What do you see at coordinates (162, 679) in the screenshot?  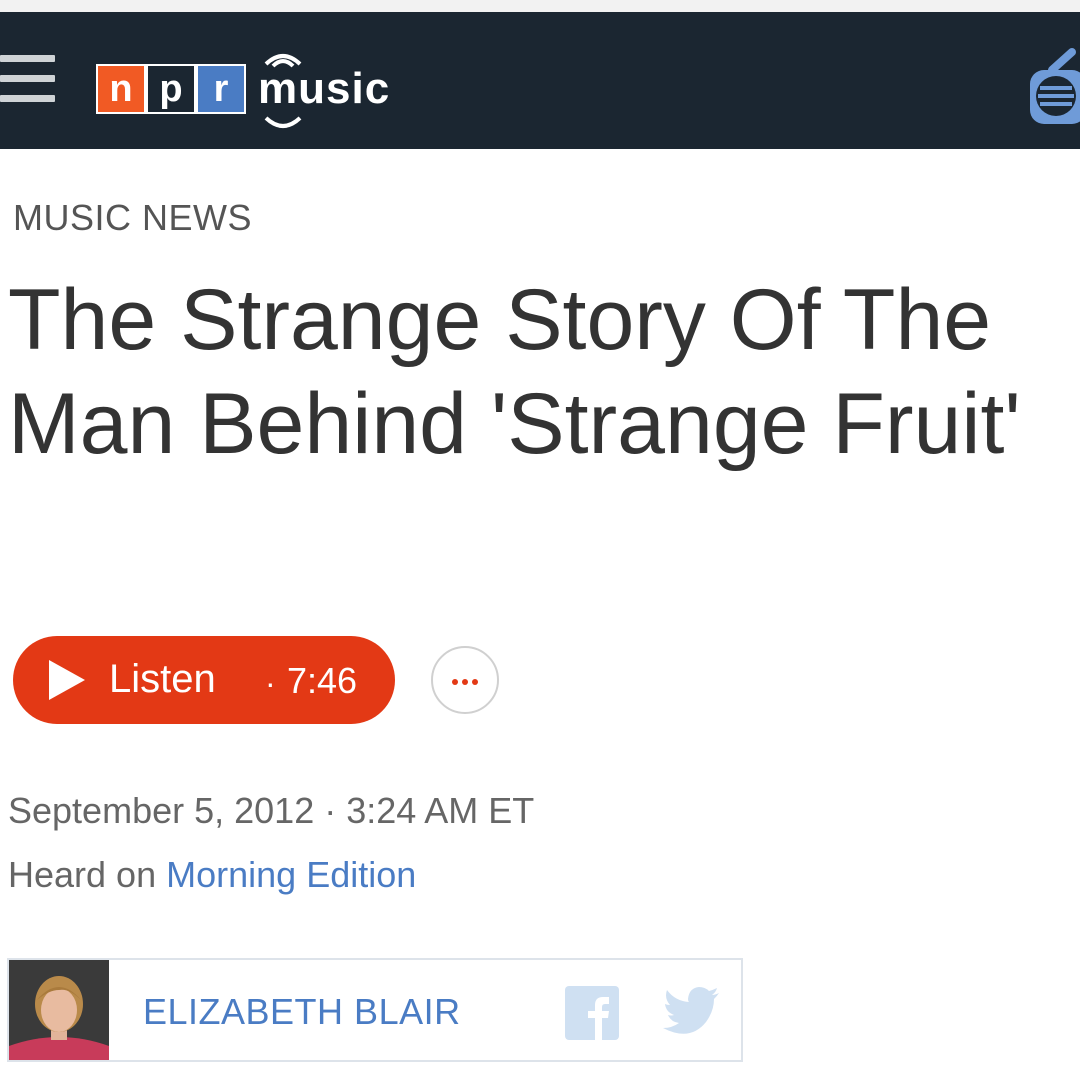 I see `listen-label: Listen` at bounding box center [162, 679].